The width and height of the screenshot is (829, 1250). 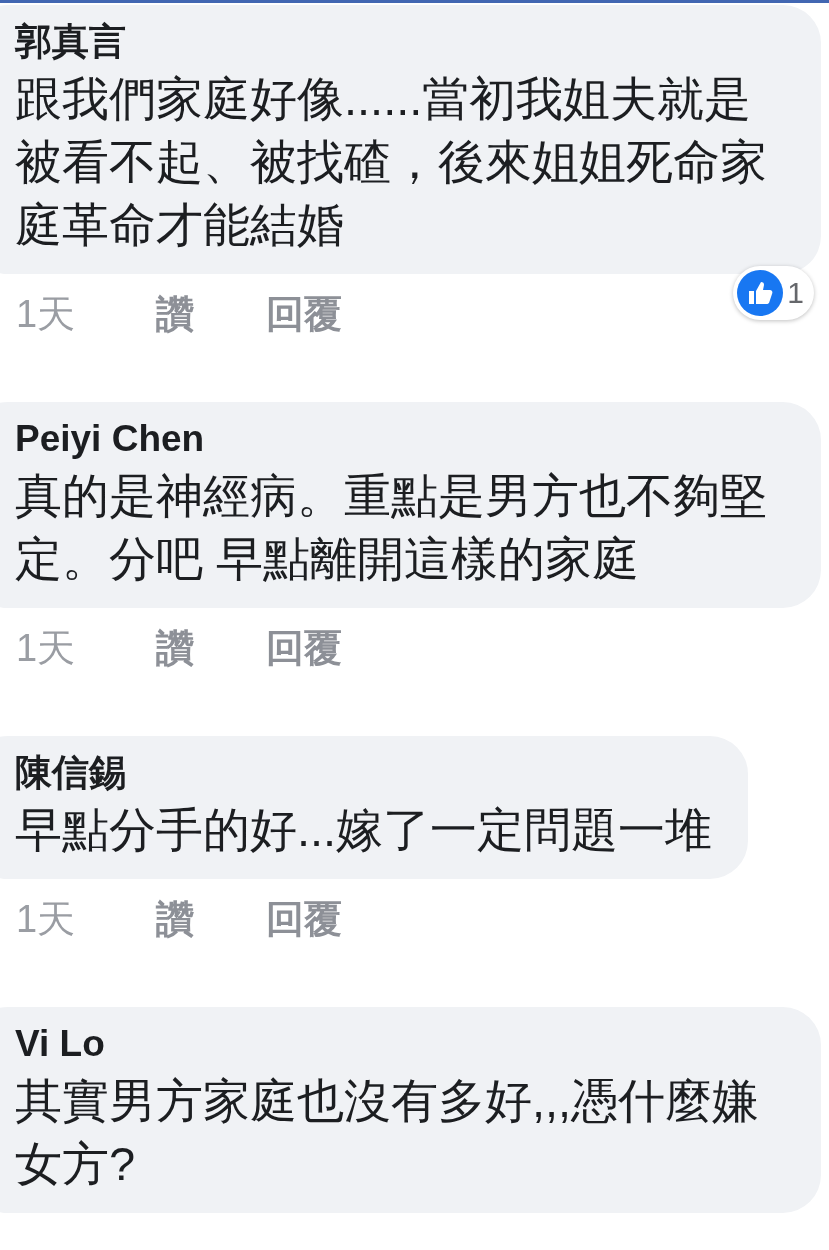 I want to click on comment-text: 跟我們家庭好像......當初我姐夫就是被看不起、被找碴，後來姐姐死命家庭革命才能結婚, so click(x=391, y=162).